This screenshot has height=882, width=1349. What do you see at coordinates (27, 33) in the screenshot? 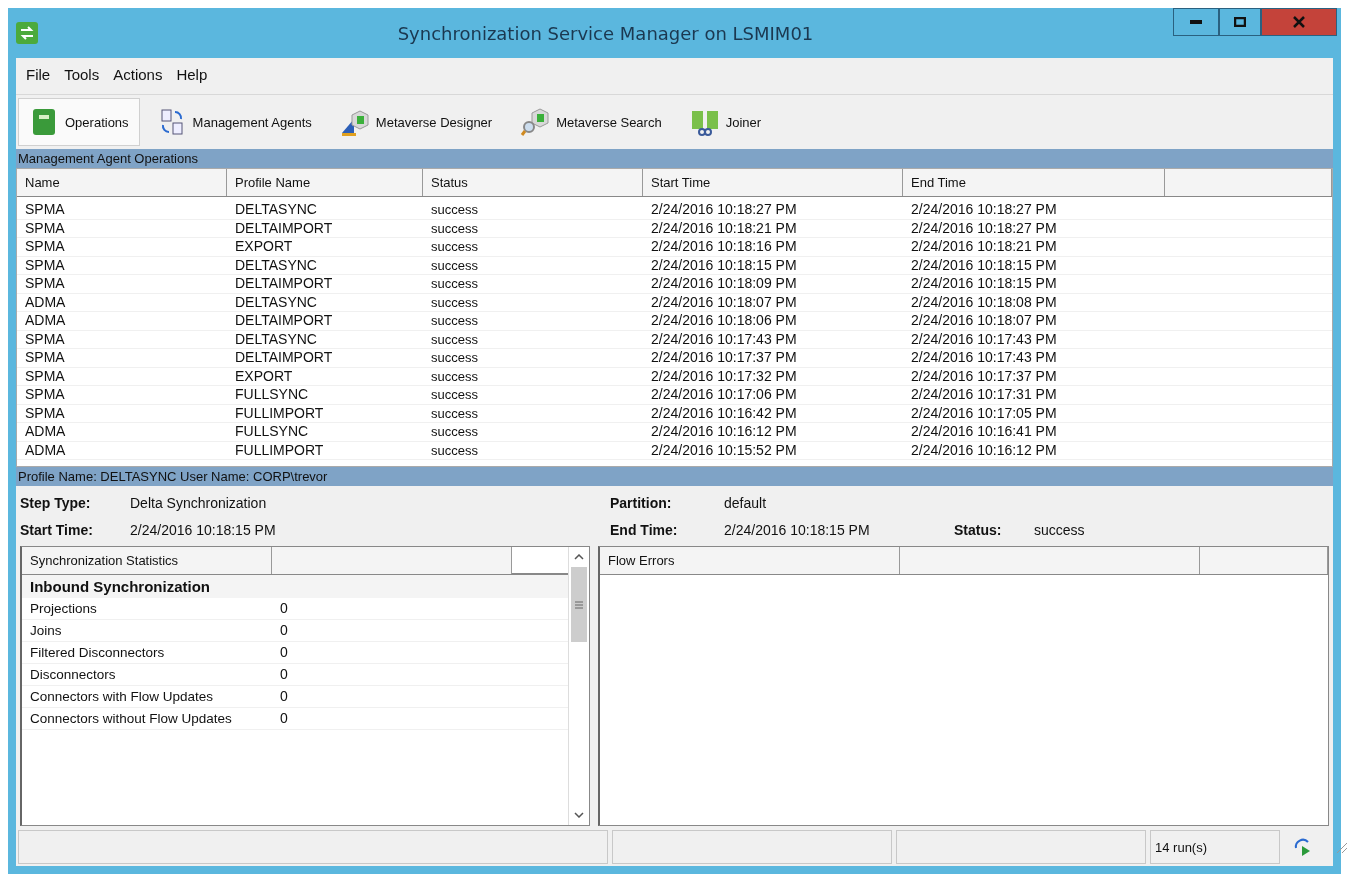
I see `app-icon` at bounding box center [27, 33].